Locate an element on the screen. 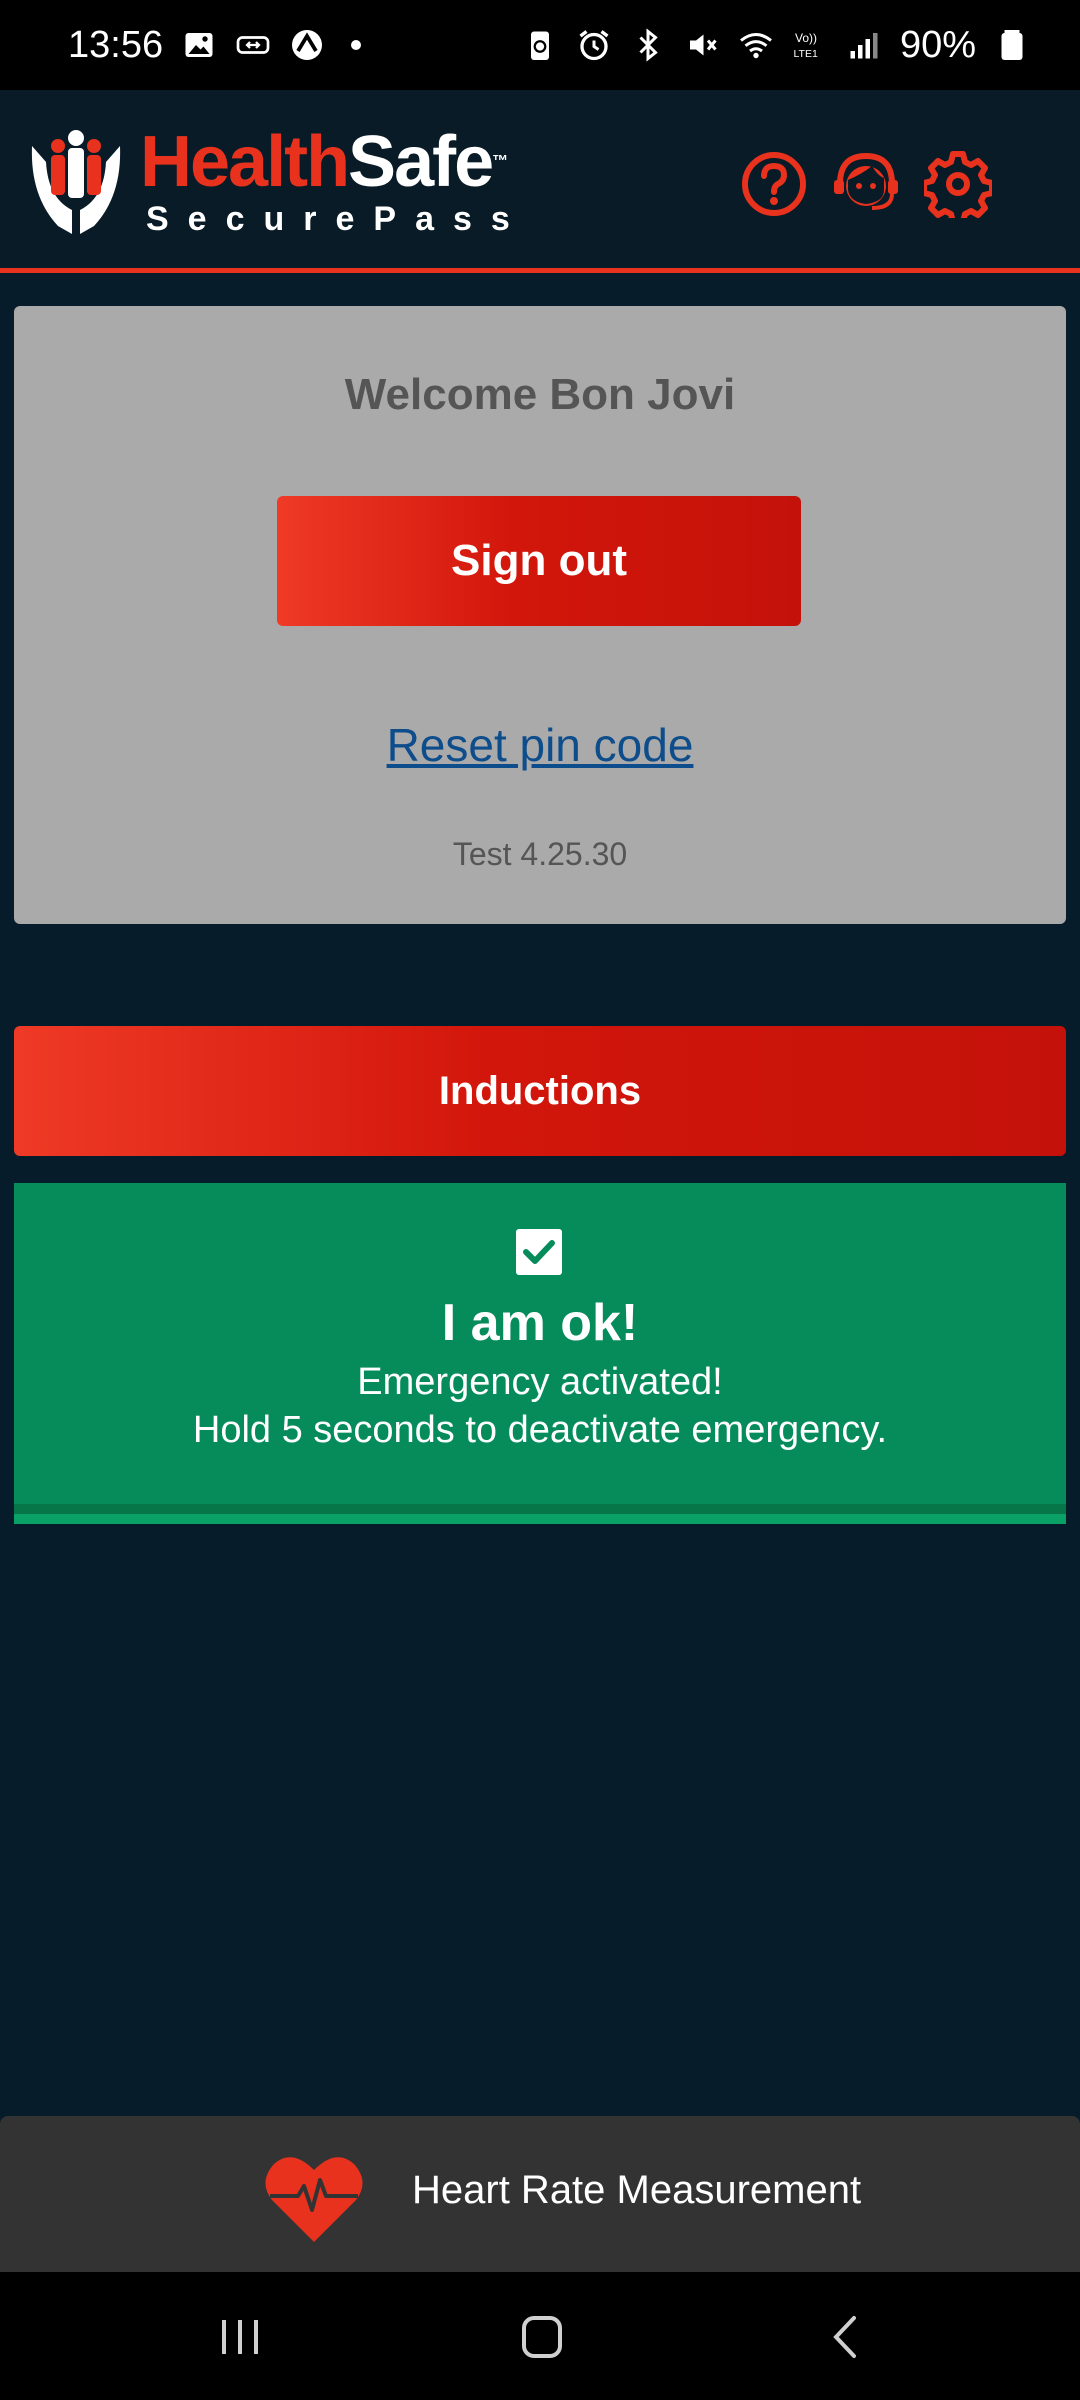  svg-text: LTE1 is located at coordinates (805, 54).